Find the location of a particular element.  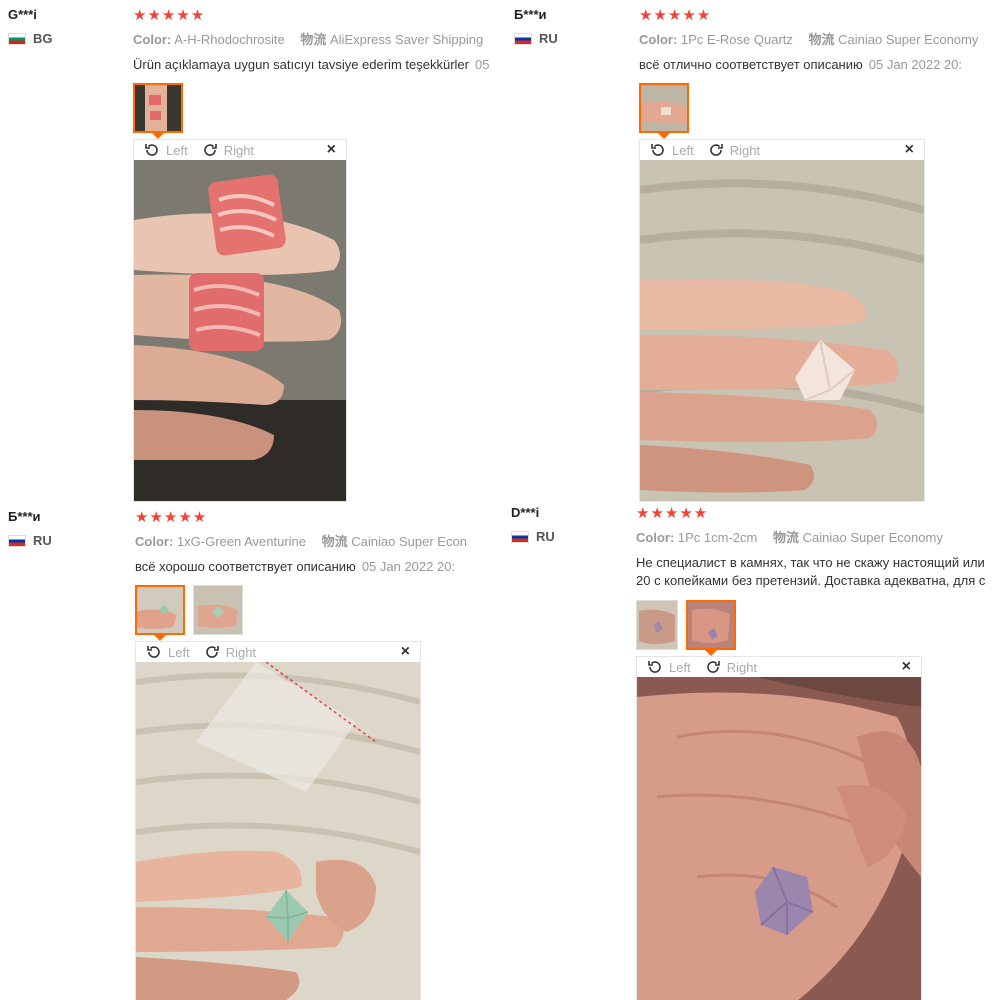

review-text-content: всё хорошо соответствует описанию is located at coordinates (245, 566).